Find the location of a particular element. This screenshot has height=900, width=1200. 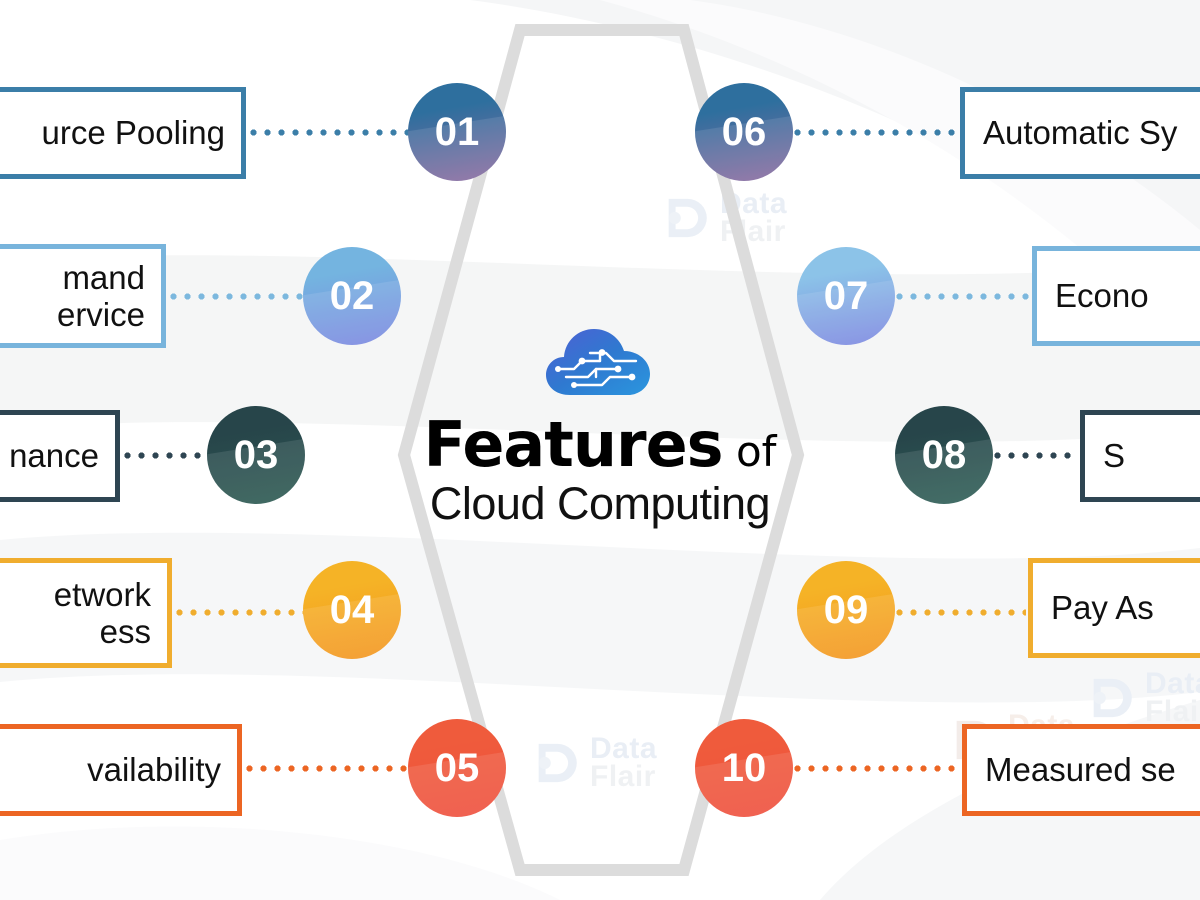

feature-label-text: Pay As is located at coordinates (1102, 607).